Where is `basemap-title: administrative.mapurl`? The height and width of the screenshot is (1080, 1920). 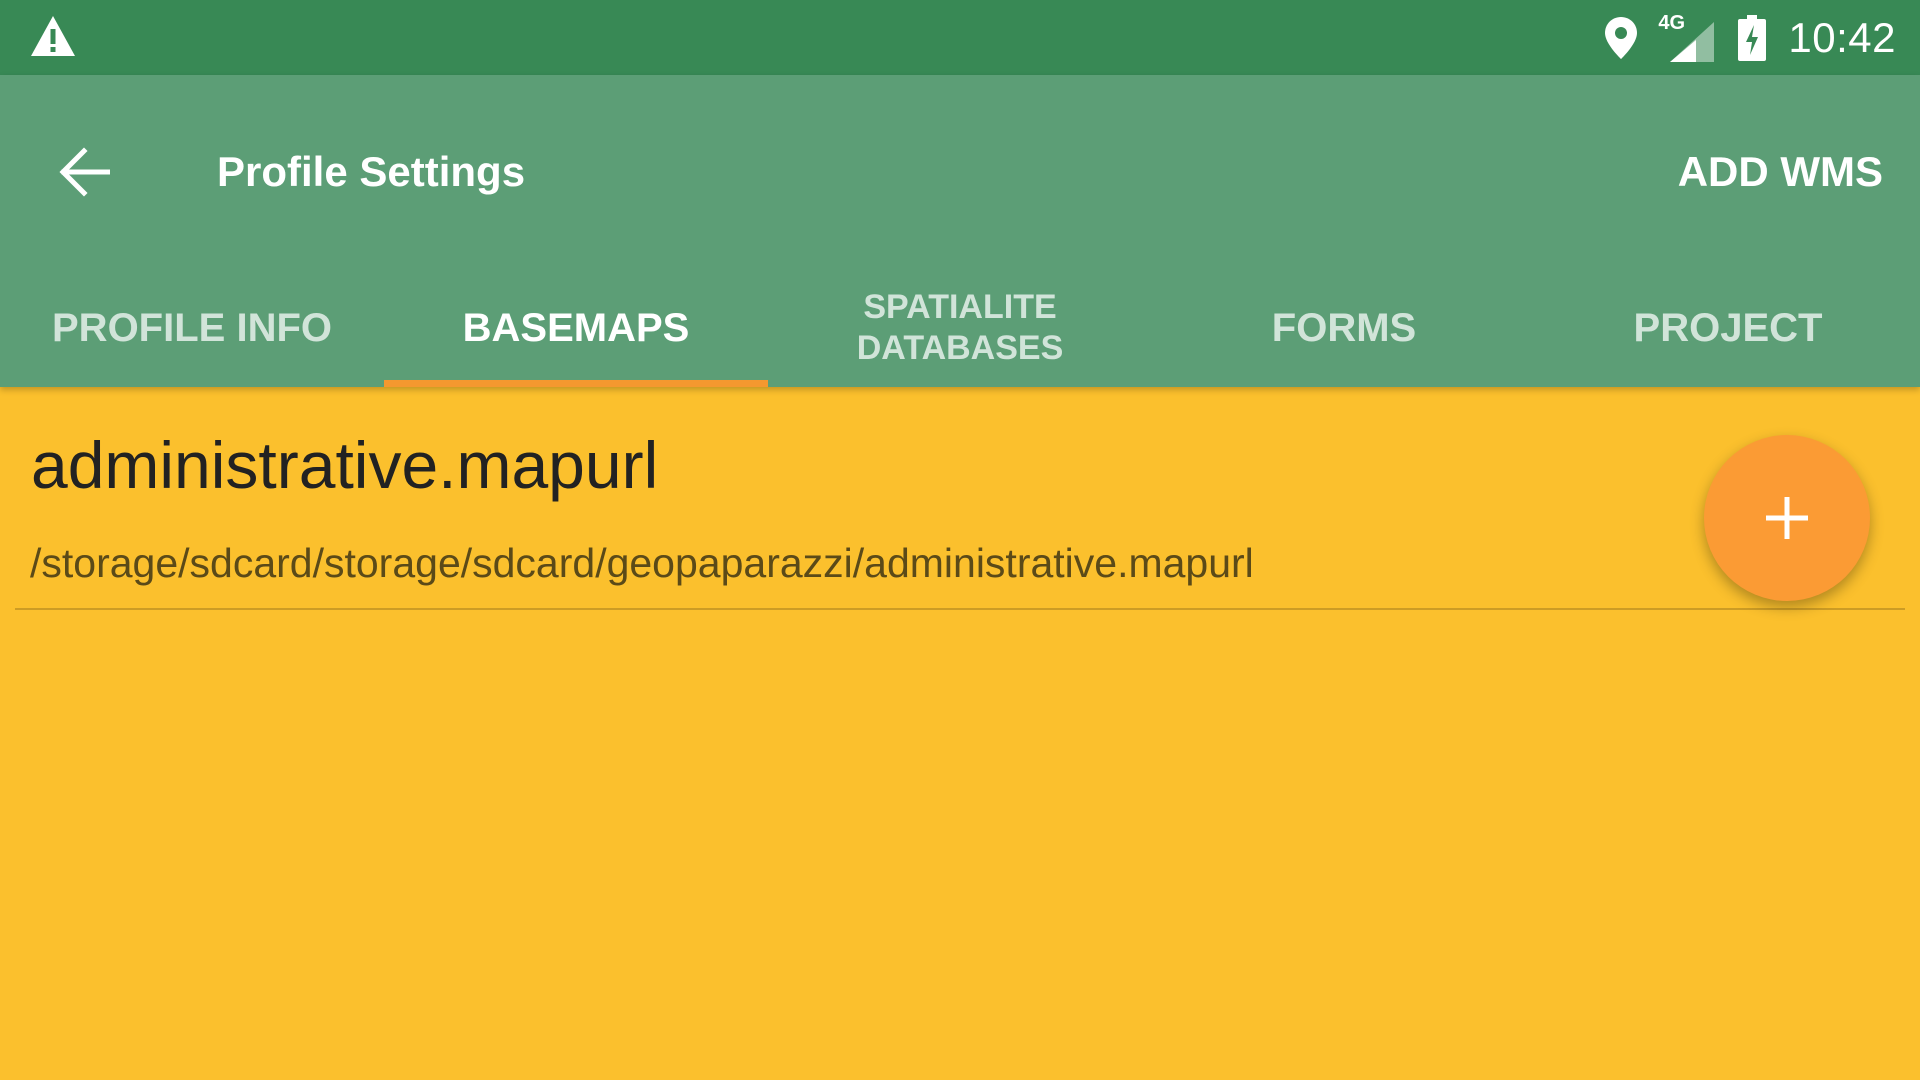 basemap-title: administrative.mapurl is located at coordinates (345, 465).